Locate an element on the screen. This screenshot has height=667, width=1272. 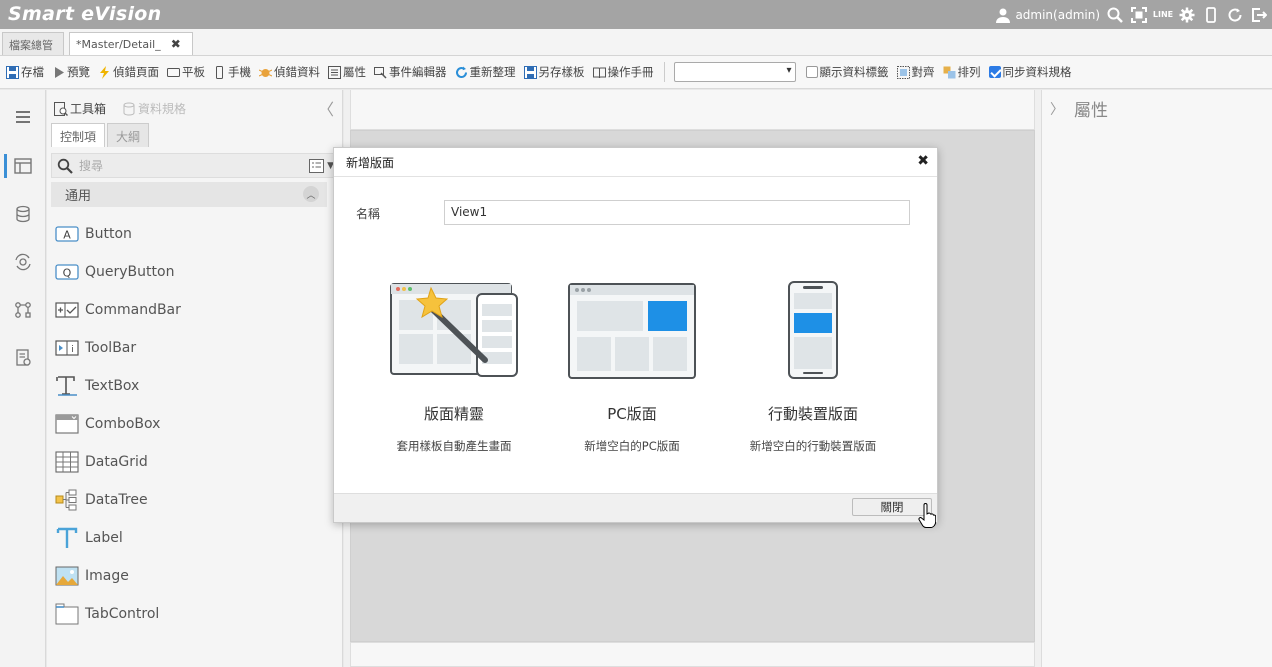
close-icon: ✖ is located at coordinates (923, 161).